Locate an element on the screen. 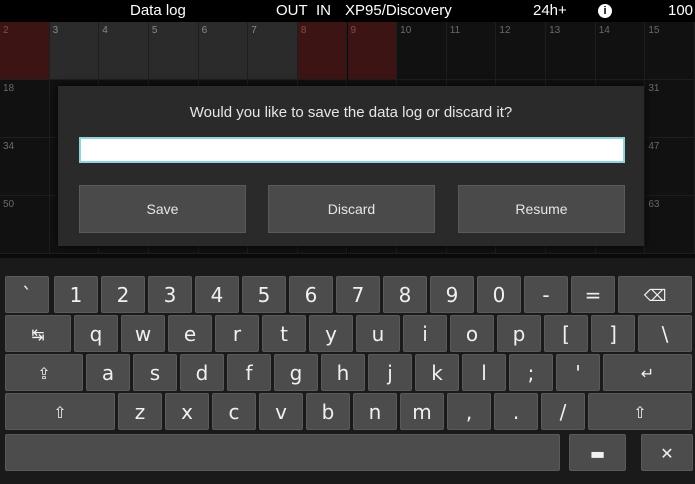  channel-cell: 18 is located at coordinates (25, 109).